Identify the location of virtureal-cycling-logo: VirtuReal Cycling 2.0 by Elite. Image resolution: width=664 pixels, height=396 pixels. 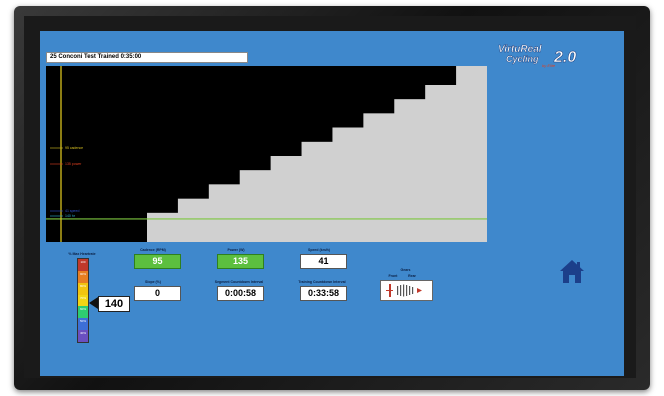
(537, 56).